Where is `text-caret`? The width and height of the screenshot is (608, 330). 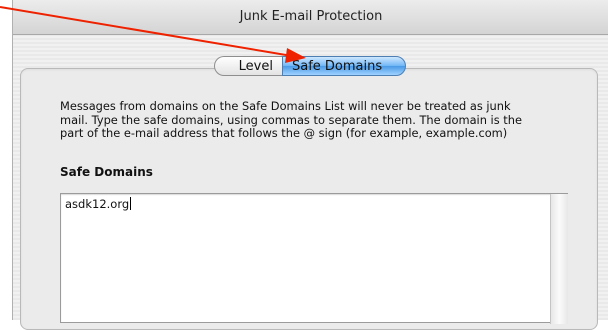 text-caret is located at coordinates (131, 203).